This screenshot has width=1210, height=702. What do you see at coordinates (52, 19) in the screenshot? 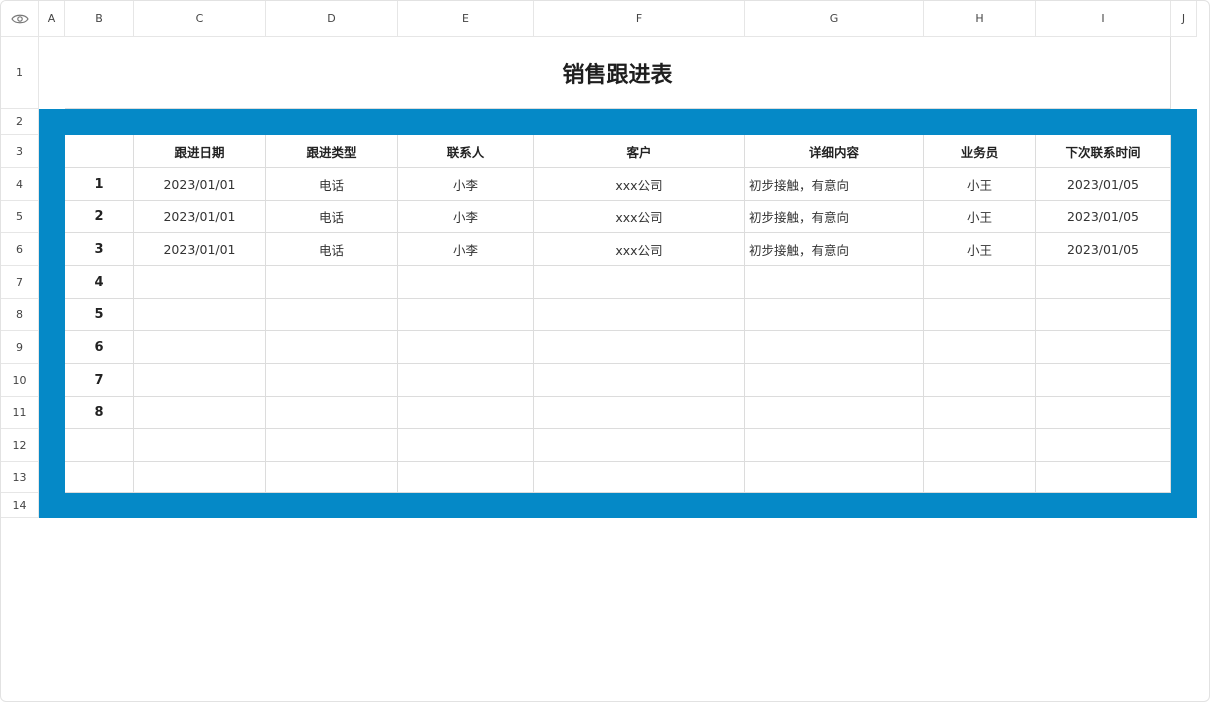
I see `column-header-a: A` at bounding box center [52, 19].